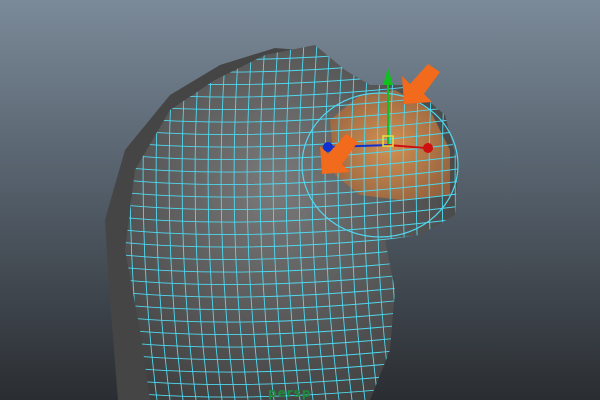 Image resolution: width=600 pixels, height=400 pixels. I want to click on camera-label: persp, so click(290, 393).